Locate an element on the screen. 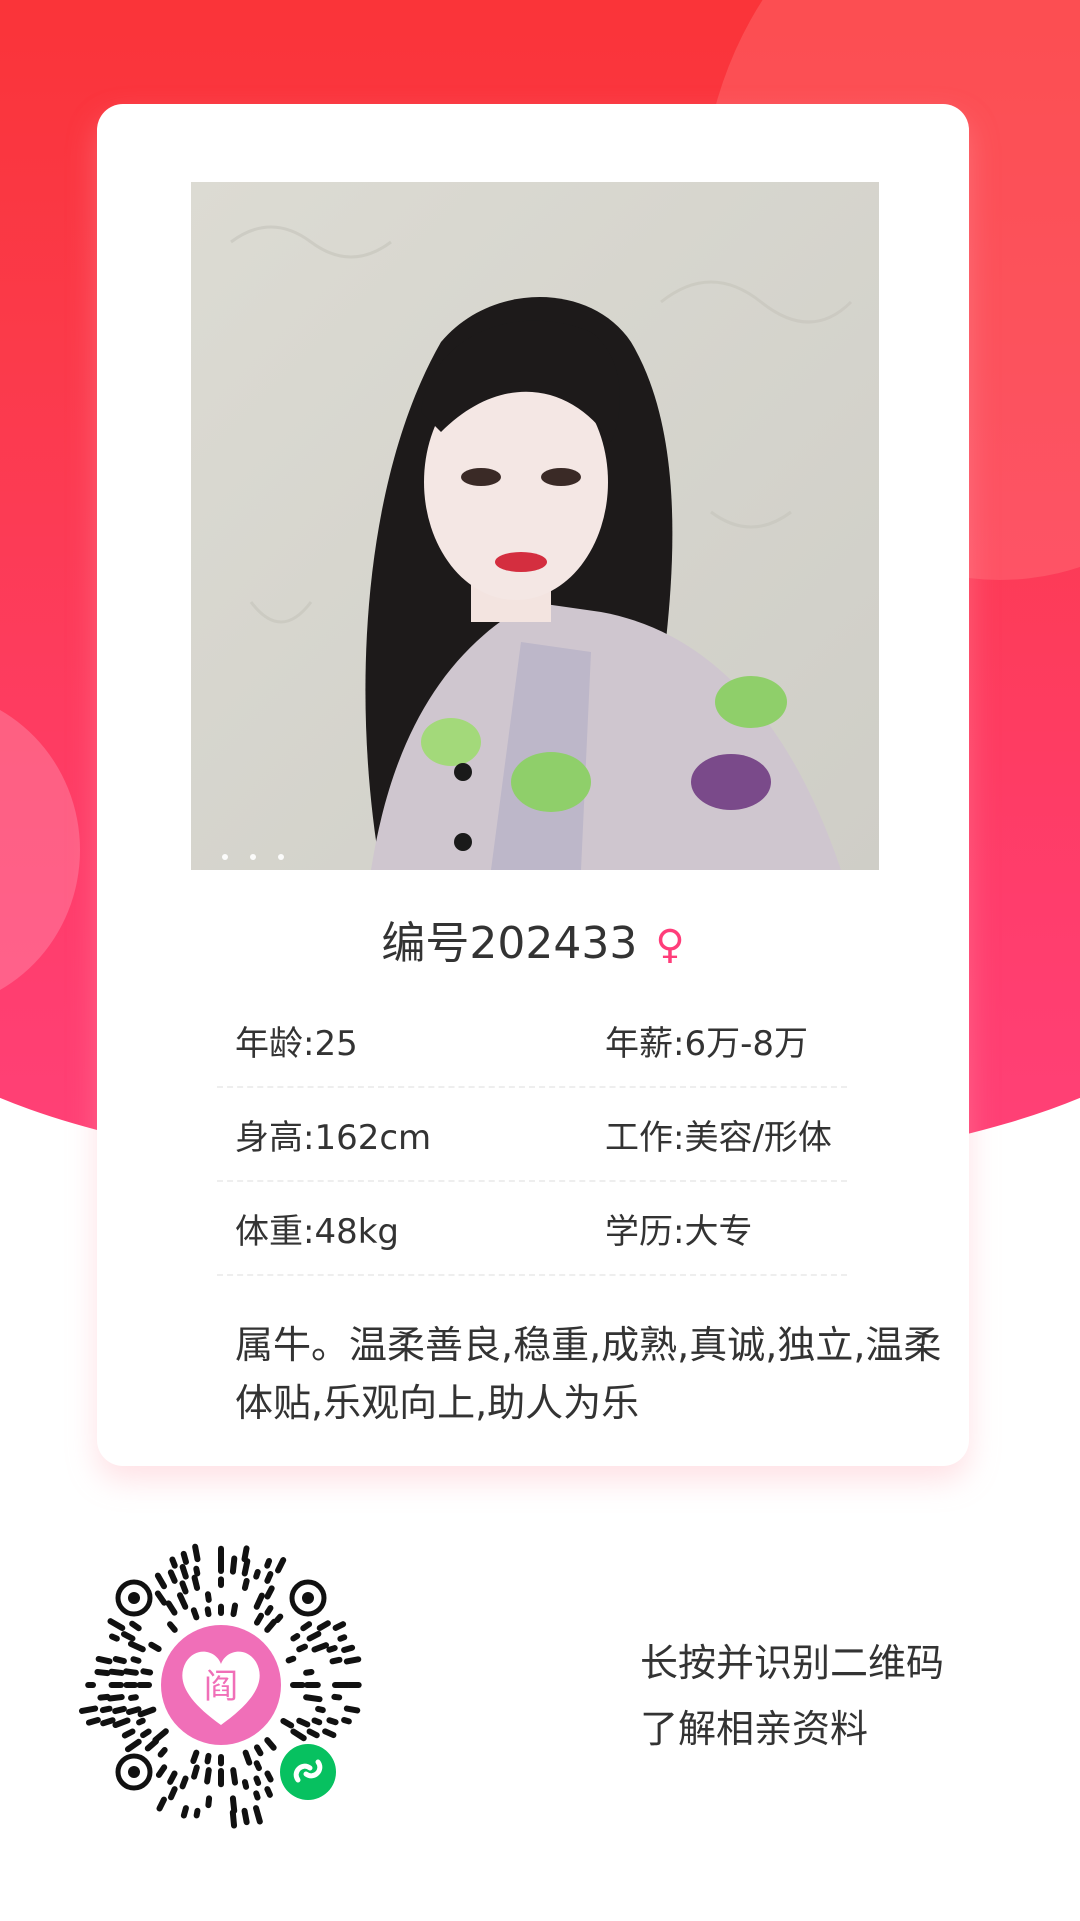 This screenshot has width=1080, height=1921. qr-instructions: 长按并识别二维码 了解相亲资料 is located at coordinates (792, 1696).